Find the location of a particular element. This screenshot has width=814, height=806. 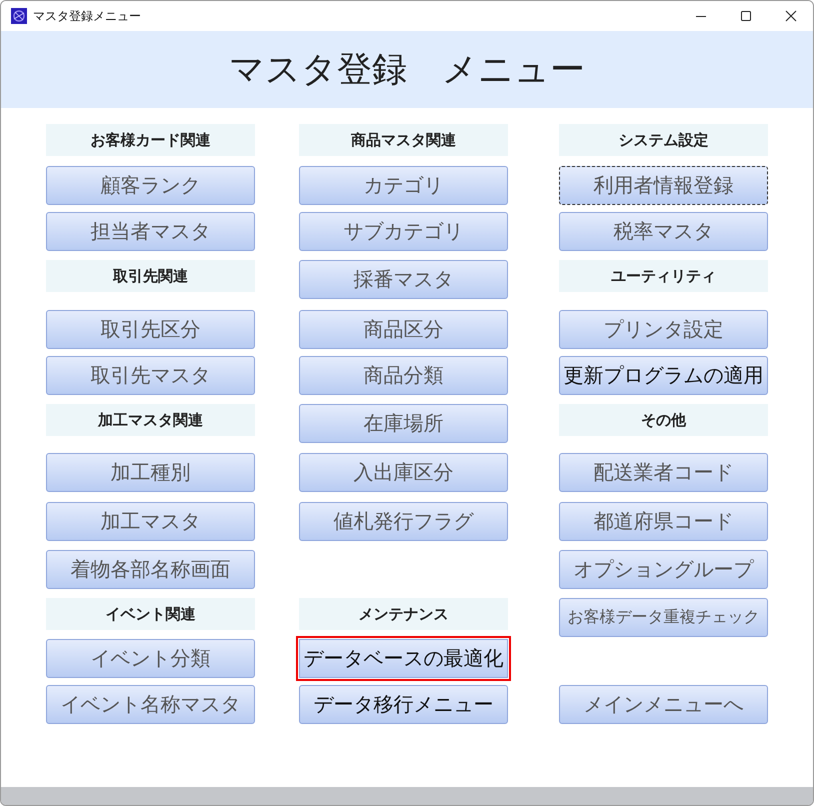

menu-button: オプショングループ is located at coordinates (663, 569).